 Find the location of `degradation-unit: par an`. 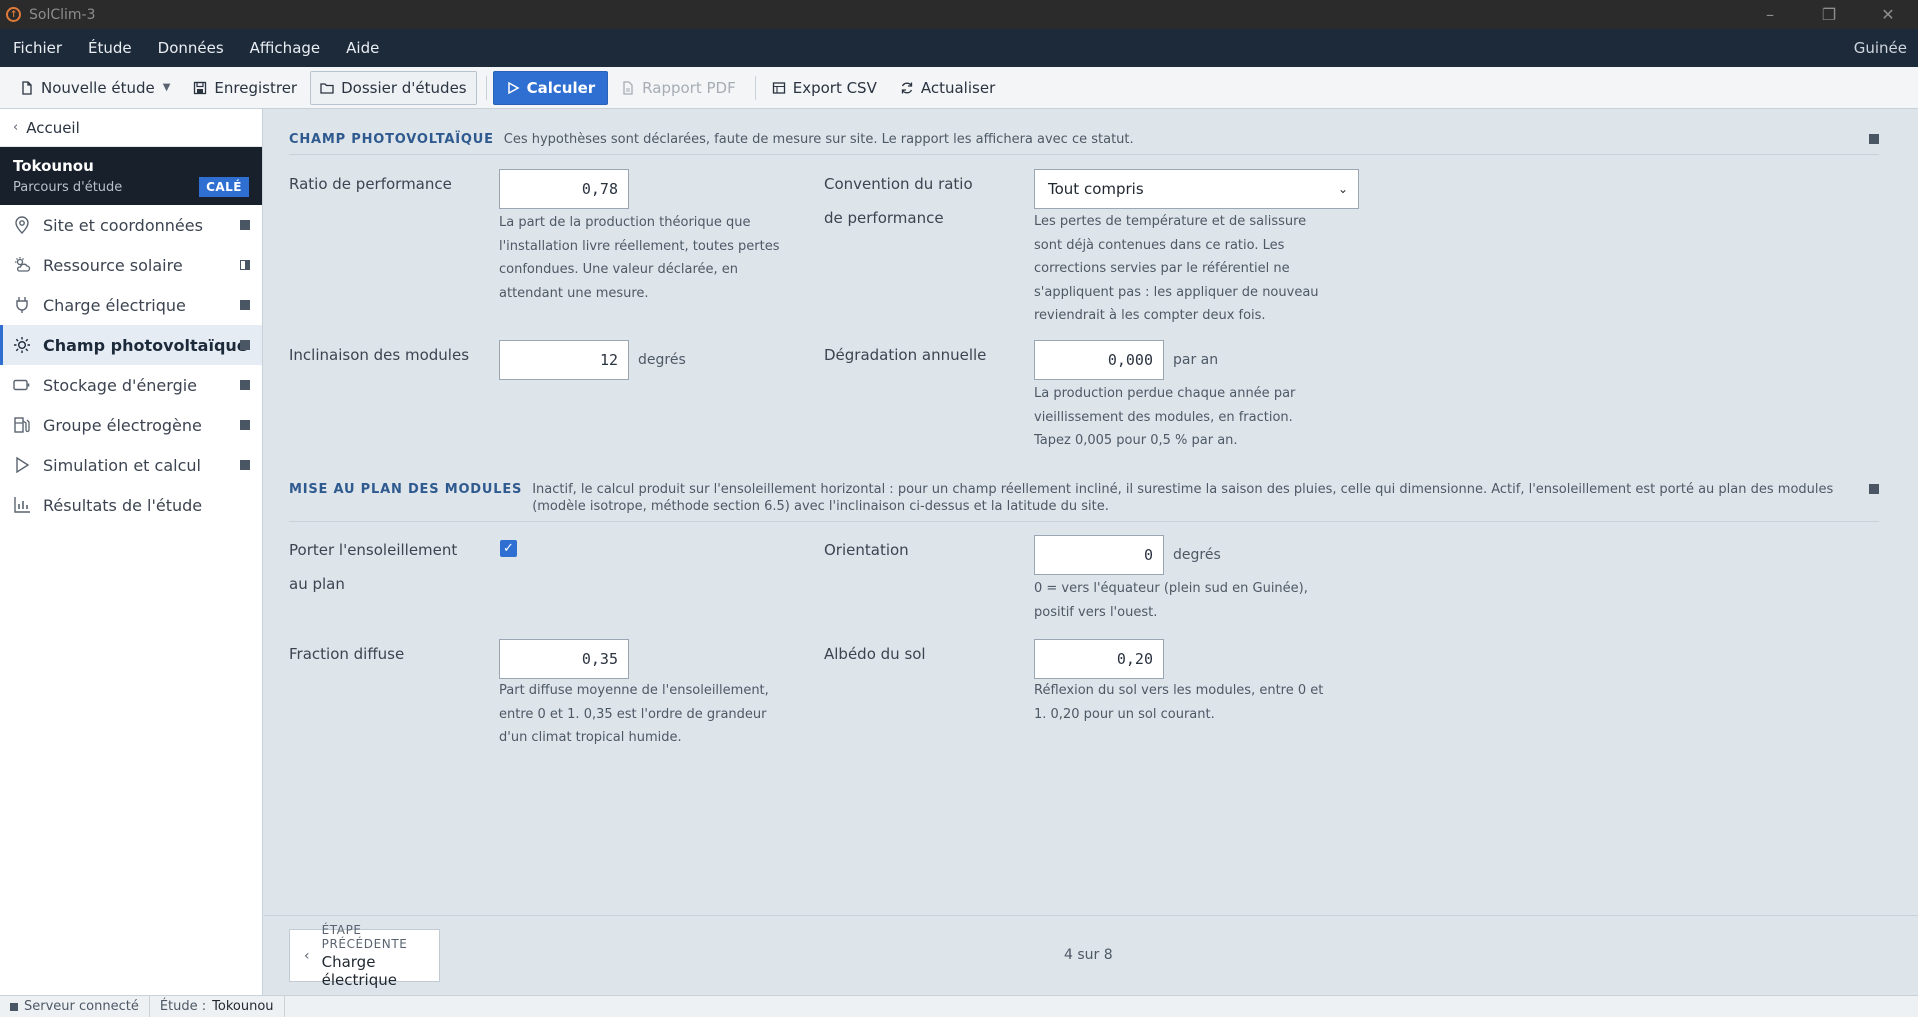

degradation-unit: par an is located at coordinates (1196, 360).